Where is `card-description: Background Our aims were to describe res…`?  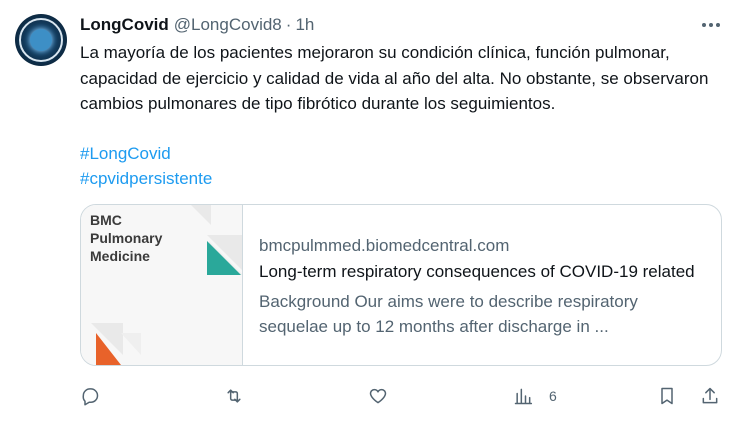
card-description: Background Our aims were to describe res… is located at coordinates (448, 314).